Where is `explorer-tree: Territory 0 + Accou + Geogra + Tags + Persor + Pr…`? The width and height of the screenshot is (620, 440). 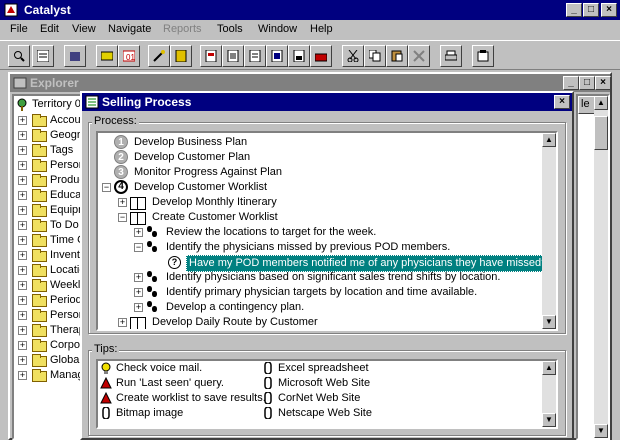 explorer-tree: Territory 0 + Accou + Geogra + Tags + Persor + Pr… is located at coordinates (48, 267).